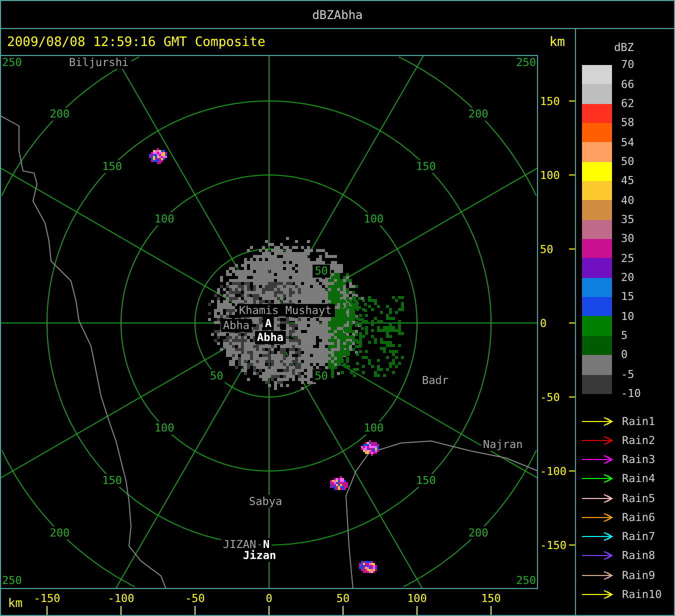 The height and width of the screenshot is (616, 675). I want to click on scale-label: 0, so click(625, 355).